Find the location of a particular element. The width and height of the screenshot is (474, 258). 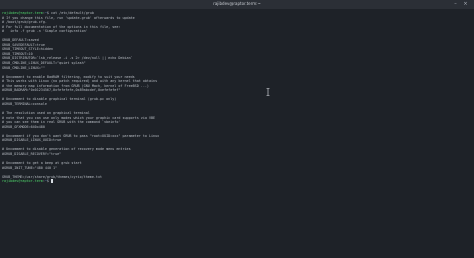

close-button: × is located at coordinates (465, 4).